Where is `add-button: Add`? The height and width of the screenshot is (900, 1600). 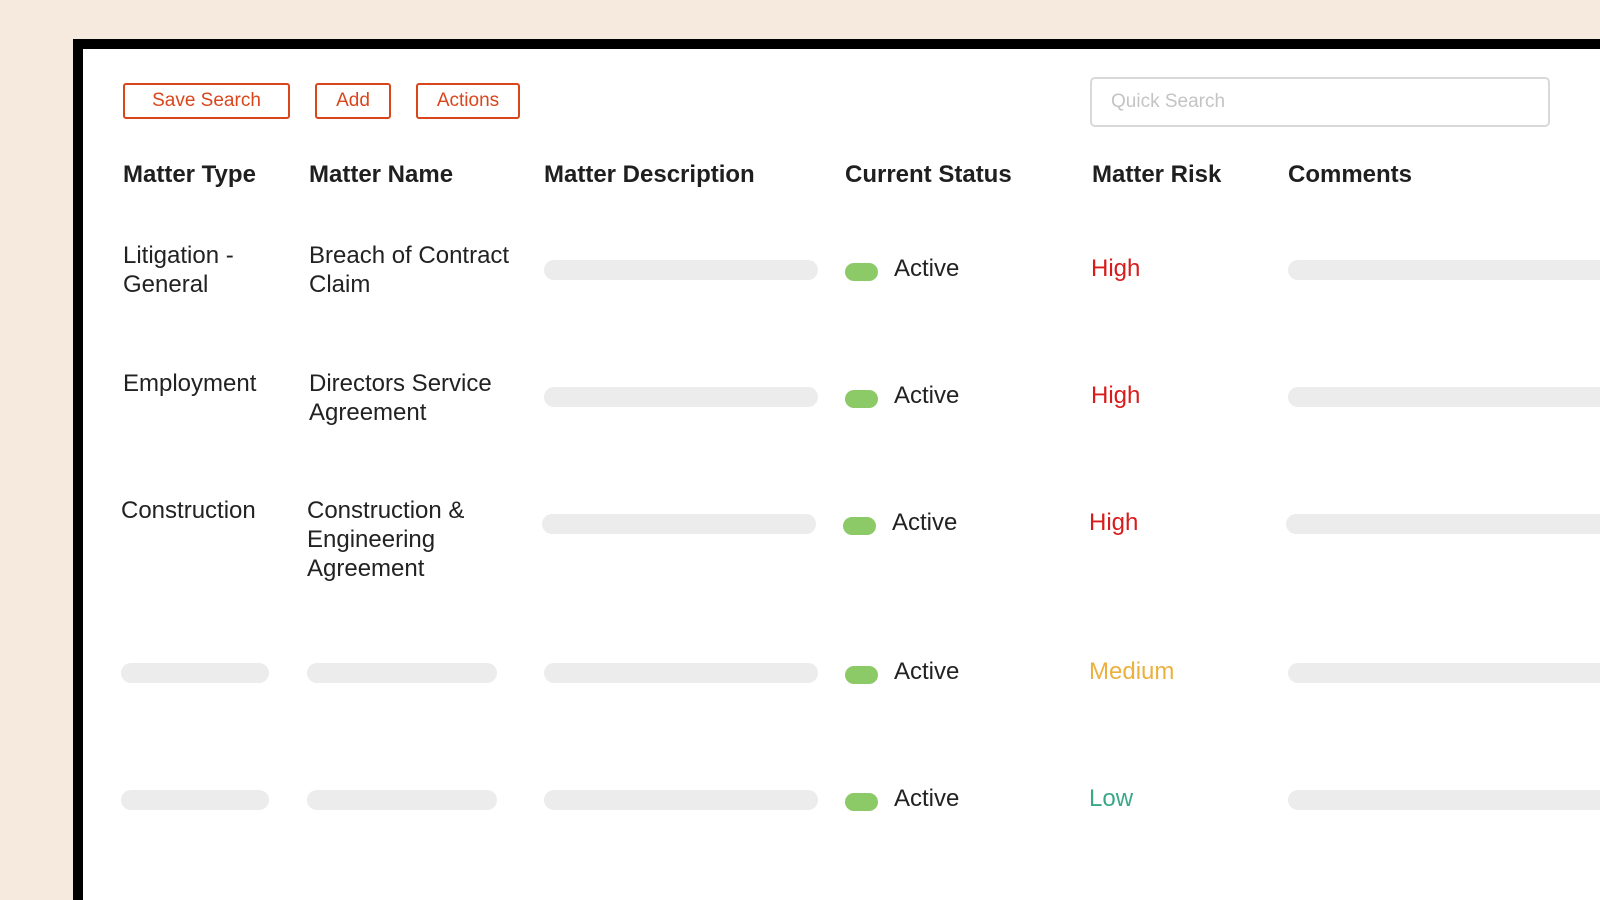 add-button: Add is located at coordinates (353, 101).